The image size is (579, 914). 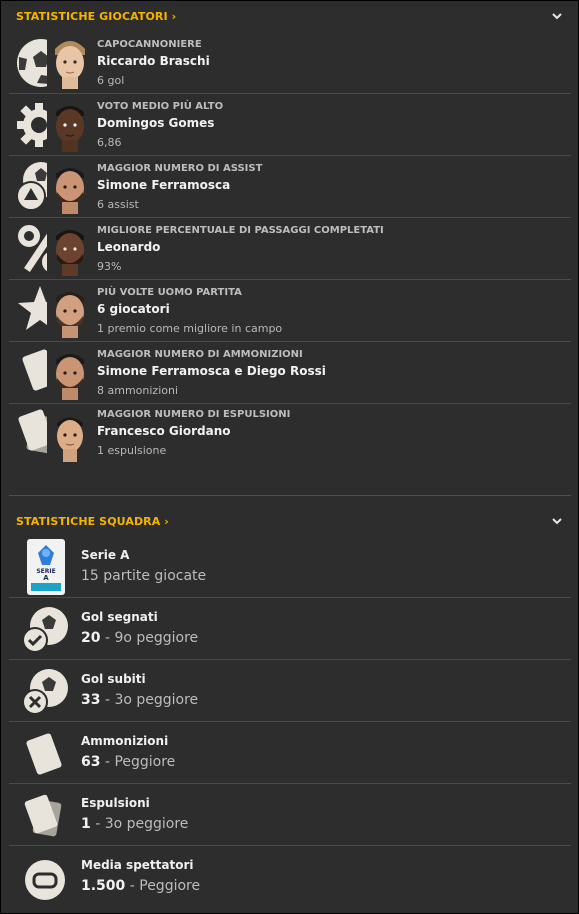 What do you see at coordinates (46, 567) in the screenshot?
I see `serie-a-logo-icon: SERIE A` at bounding box center [46, 567].